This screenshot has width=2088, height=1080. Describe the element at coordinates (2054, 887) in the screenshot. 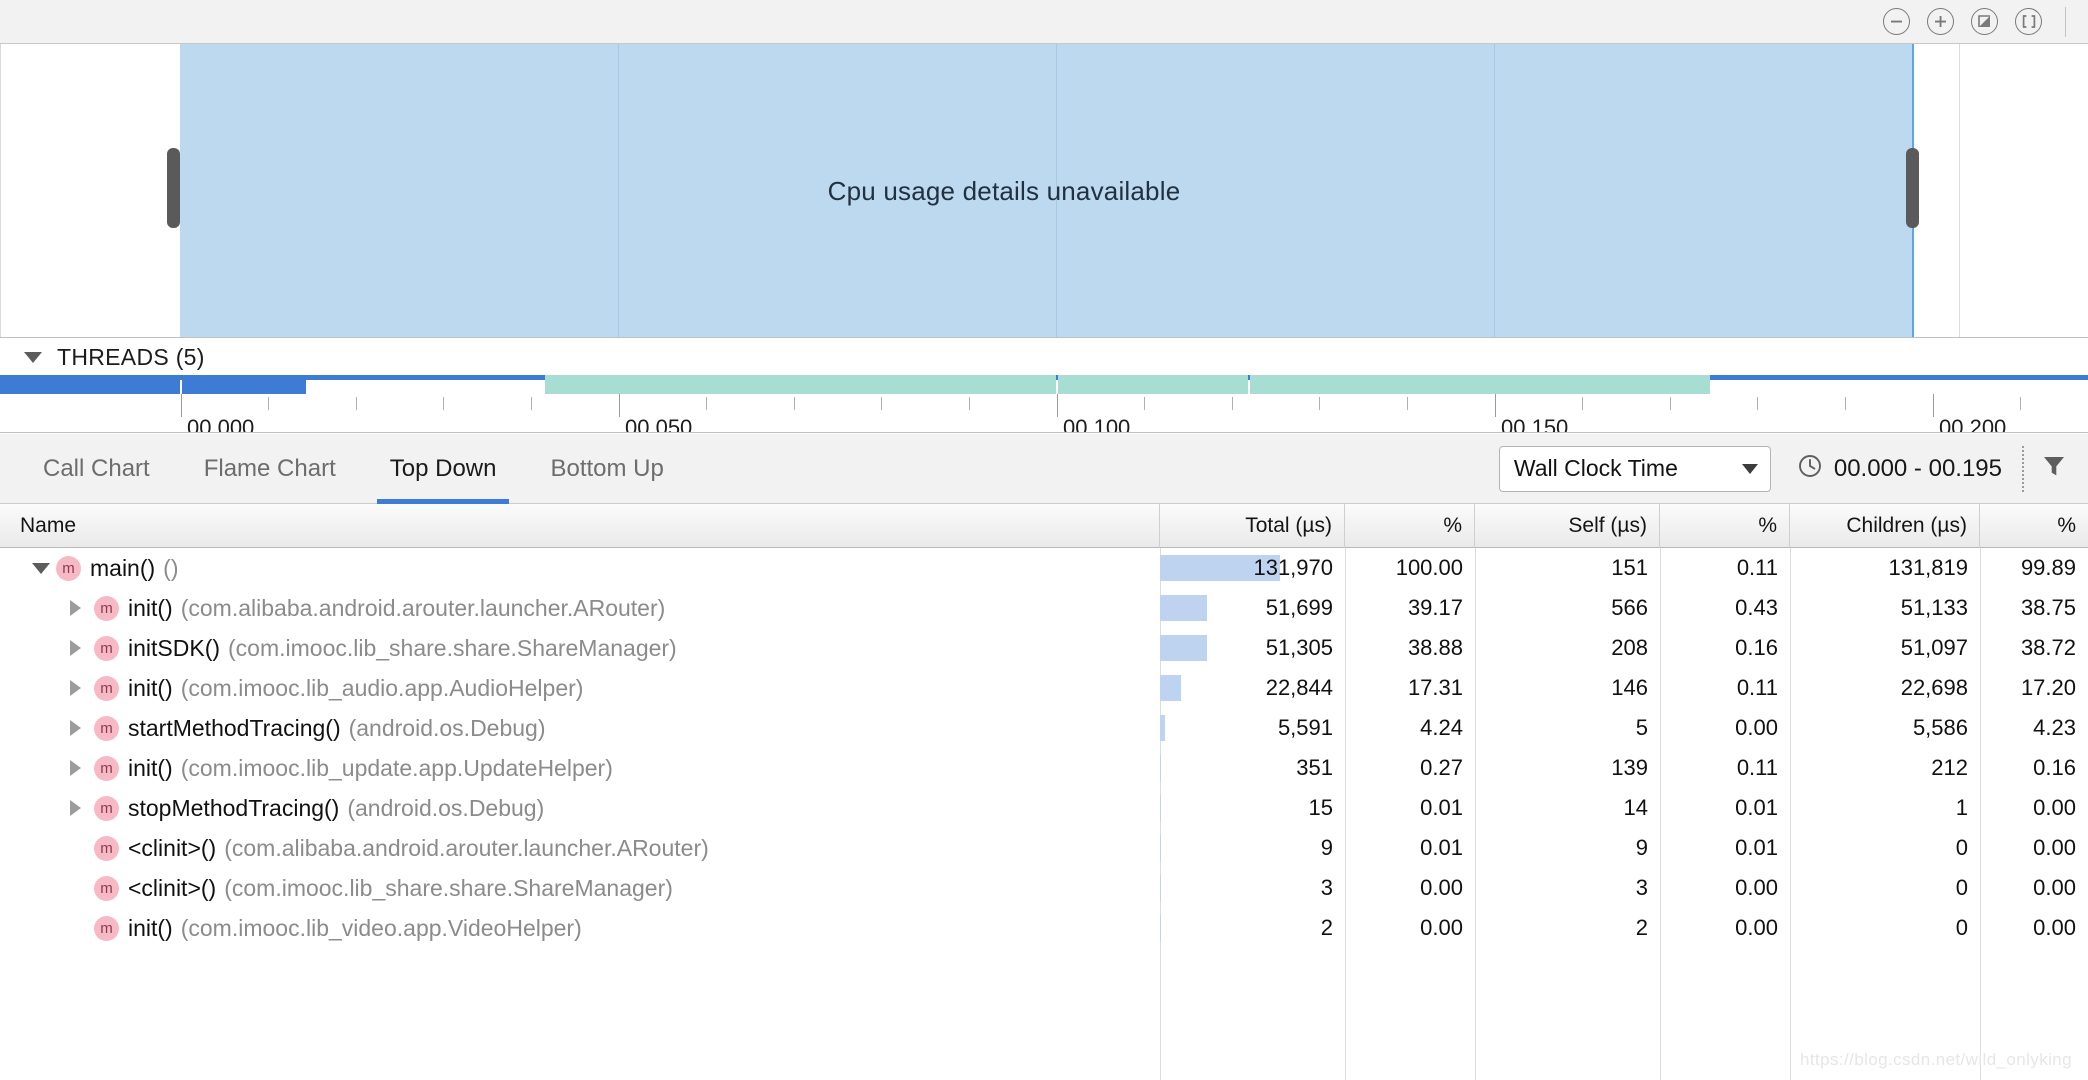

I see `cell-children-pct-value: 0.00` at that location.